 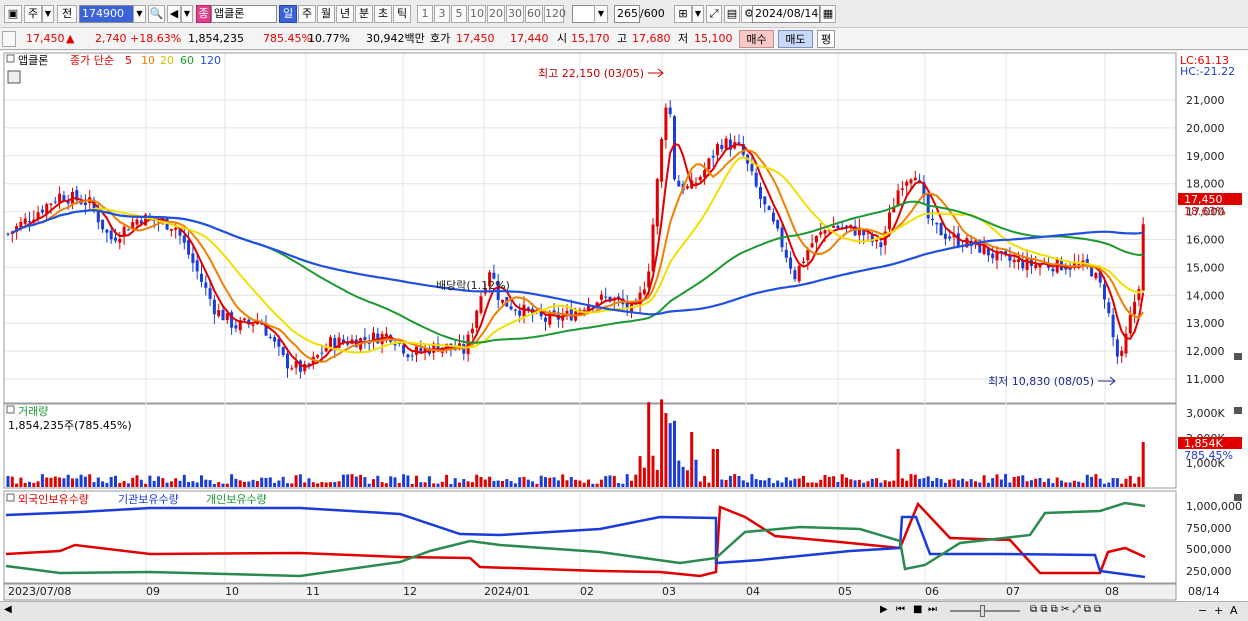 What do you see at coordinates (1205, 184) in the screenshot?
I see `price-y-tick: 18,000` at bounding box center [1205, 184].